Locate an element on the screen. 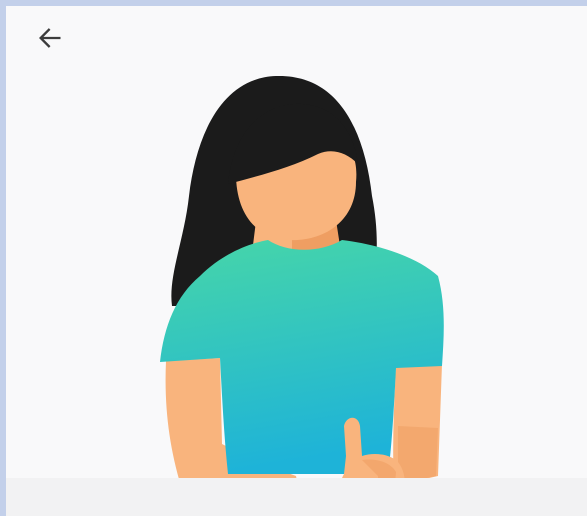 The image size is (587, 516). bottom-panel is located at coordinates (296, 497).